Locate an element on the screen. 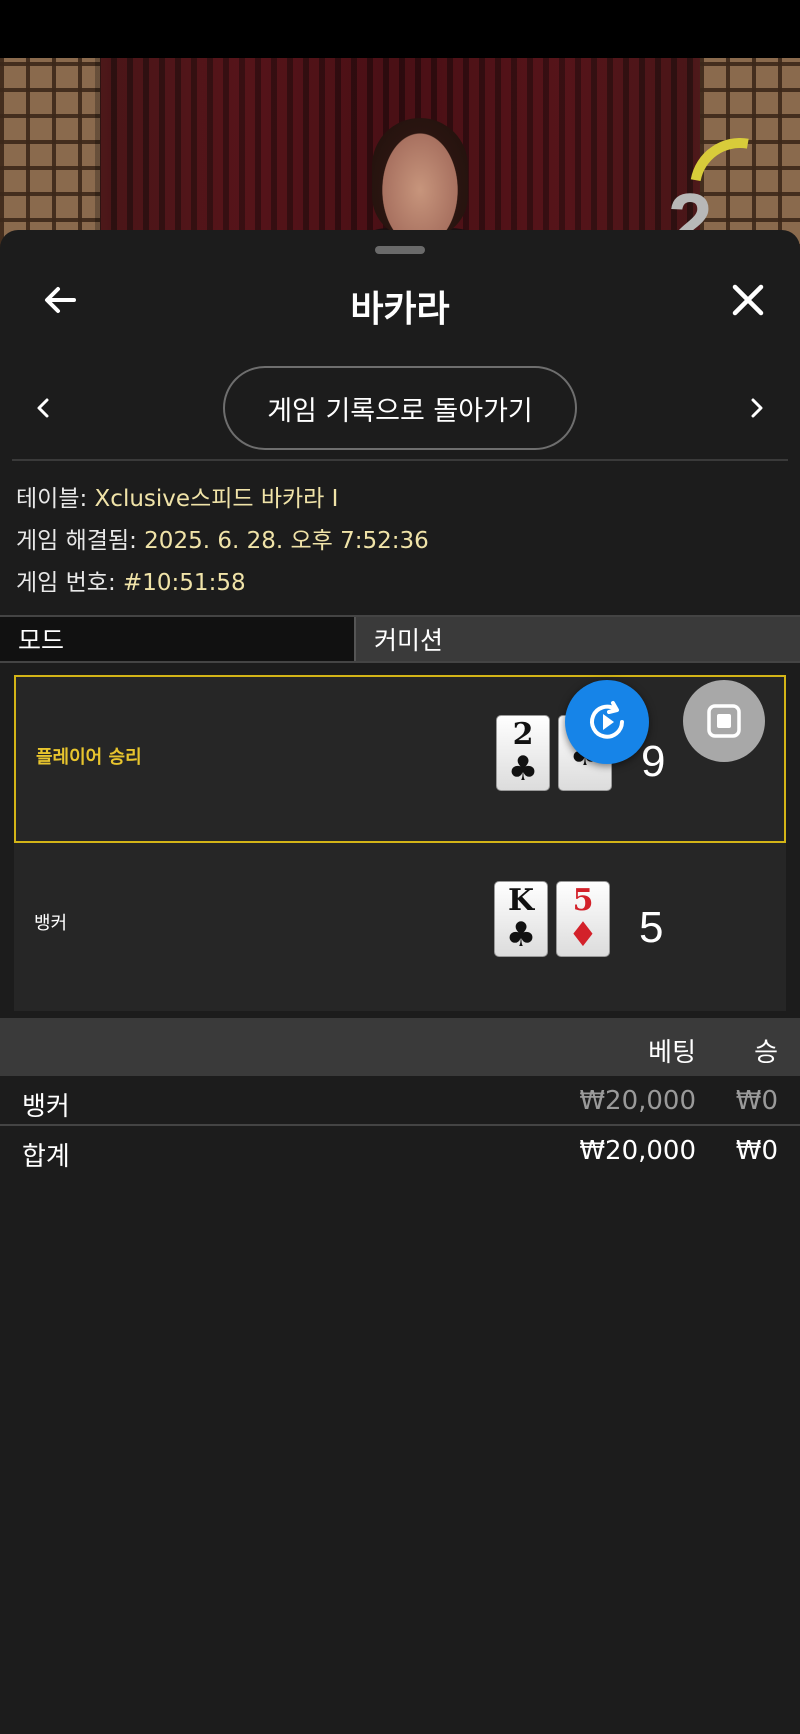 This screenshot has width=800, height=1734. back-to-history-button: 게임 기록으로 돌아가기 is located at coordinates (400, 408).